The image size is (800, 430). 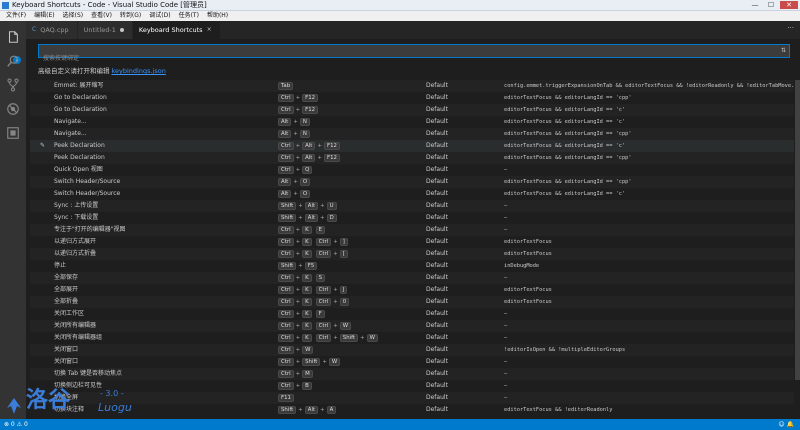 I want to click on tab-label: QAQ.cpp, so click(x=54, y=30).